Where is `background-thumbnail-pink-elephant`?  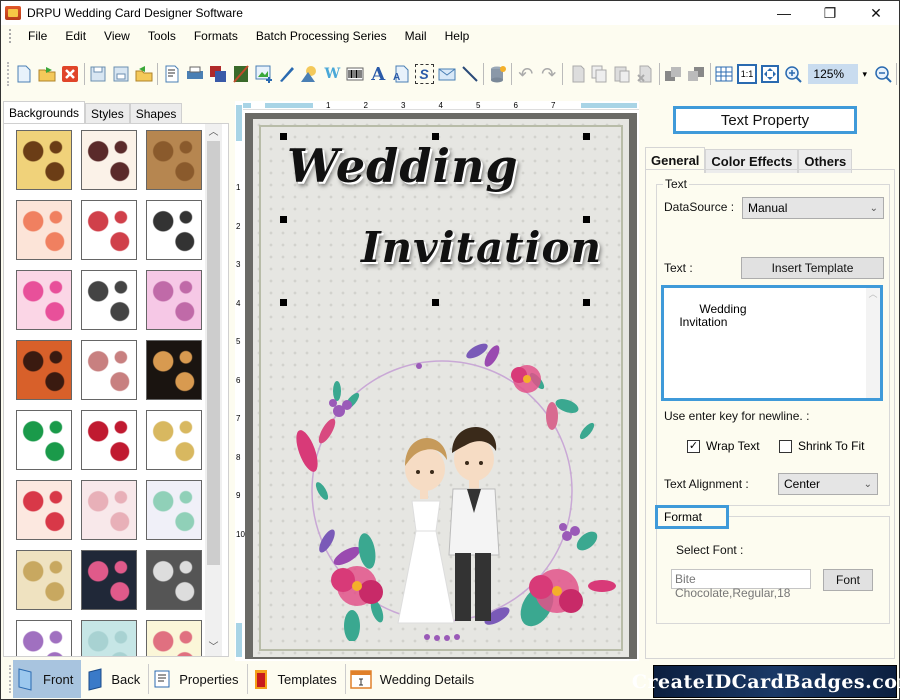
background-thumbnail-pink-elephant is located at coordinates (109, 370).